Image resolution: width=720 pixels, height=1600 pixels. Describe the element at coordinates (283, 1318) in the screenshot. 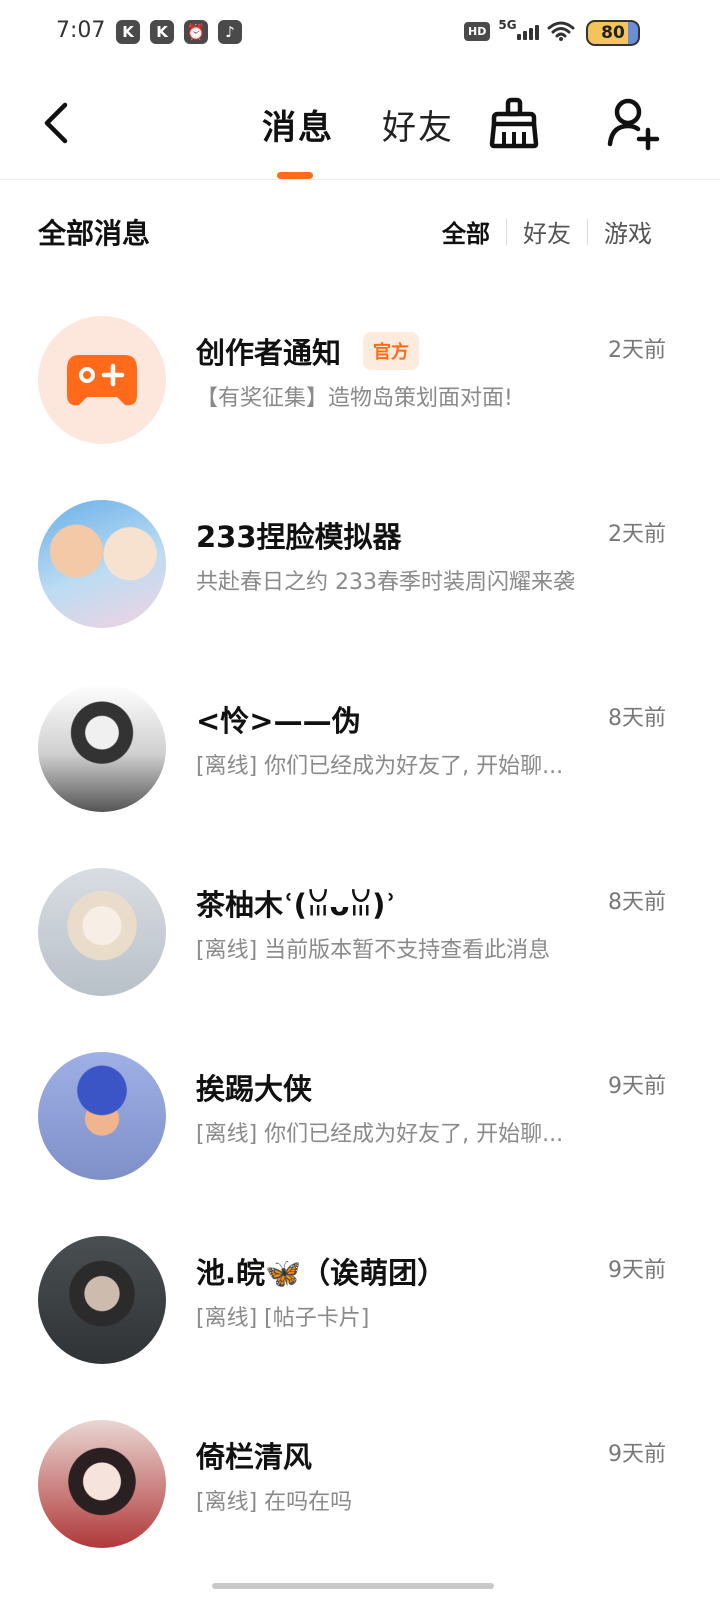

I see `conversation-preview: [离线] [帖子卡片]` at that location.